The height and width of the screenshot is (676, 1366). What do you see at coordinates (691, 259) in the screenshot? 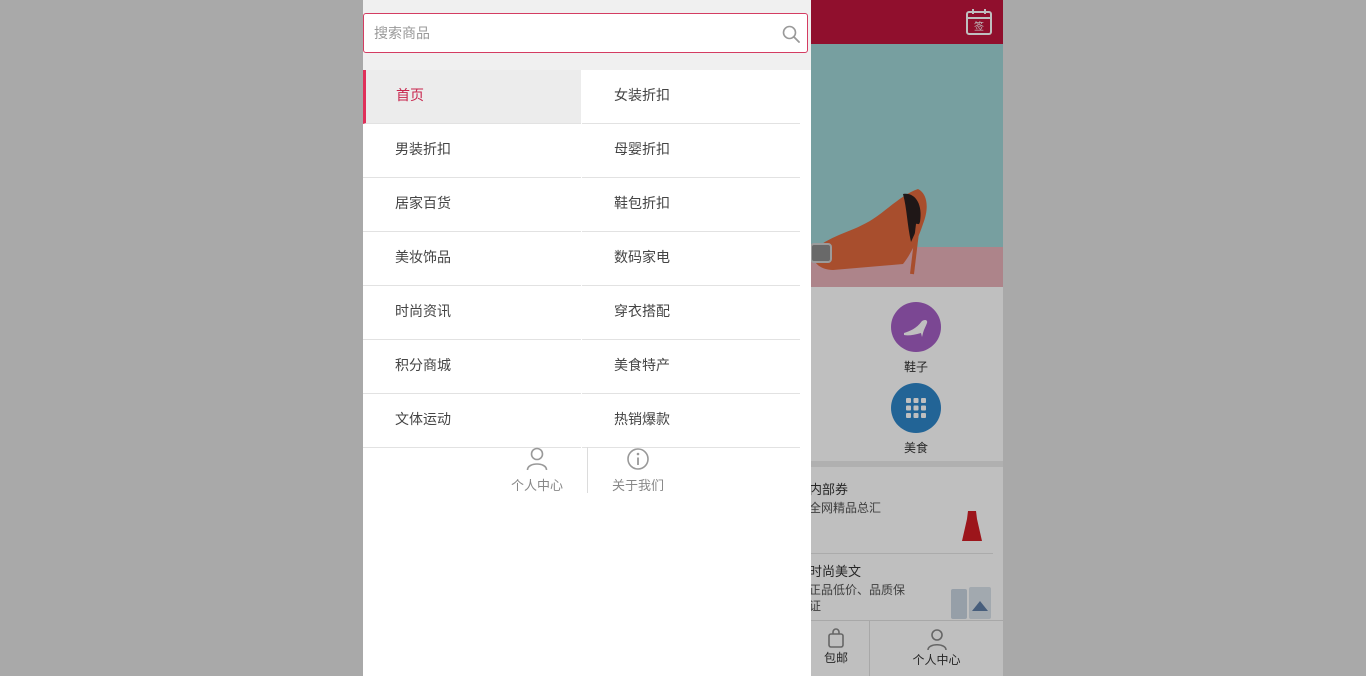
I see `menu-item: 数码家电` at bounding box center [691, 259].